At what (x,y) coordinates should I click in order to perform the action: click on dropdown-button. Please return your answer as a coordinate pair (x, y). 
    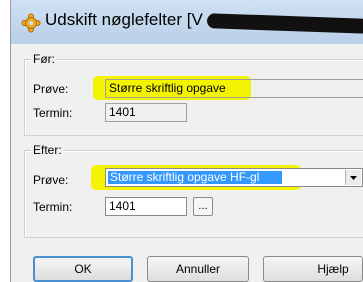
    Looking at the image, I should click on (353, 177).